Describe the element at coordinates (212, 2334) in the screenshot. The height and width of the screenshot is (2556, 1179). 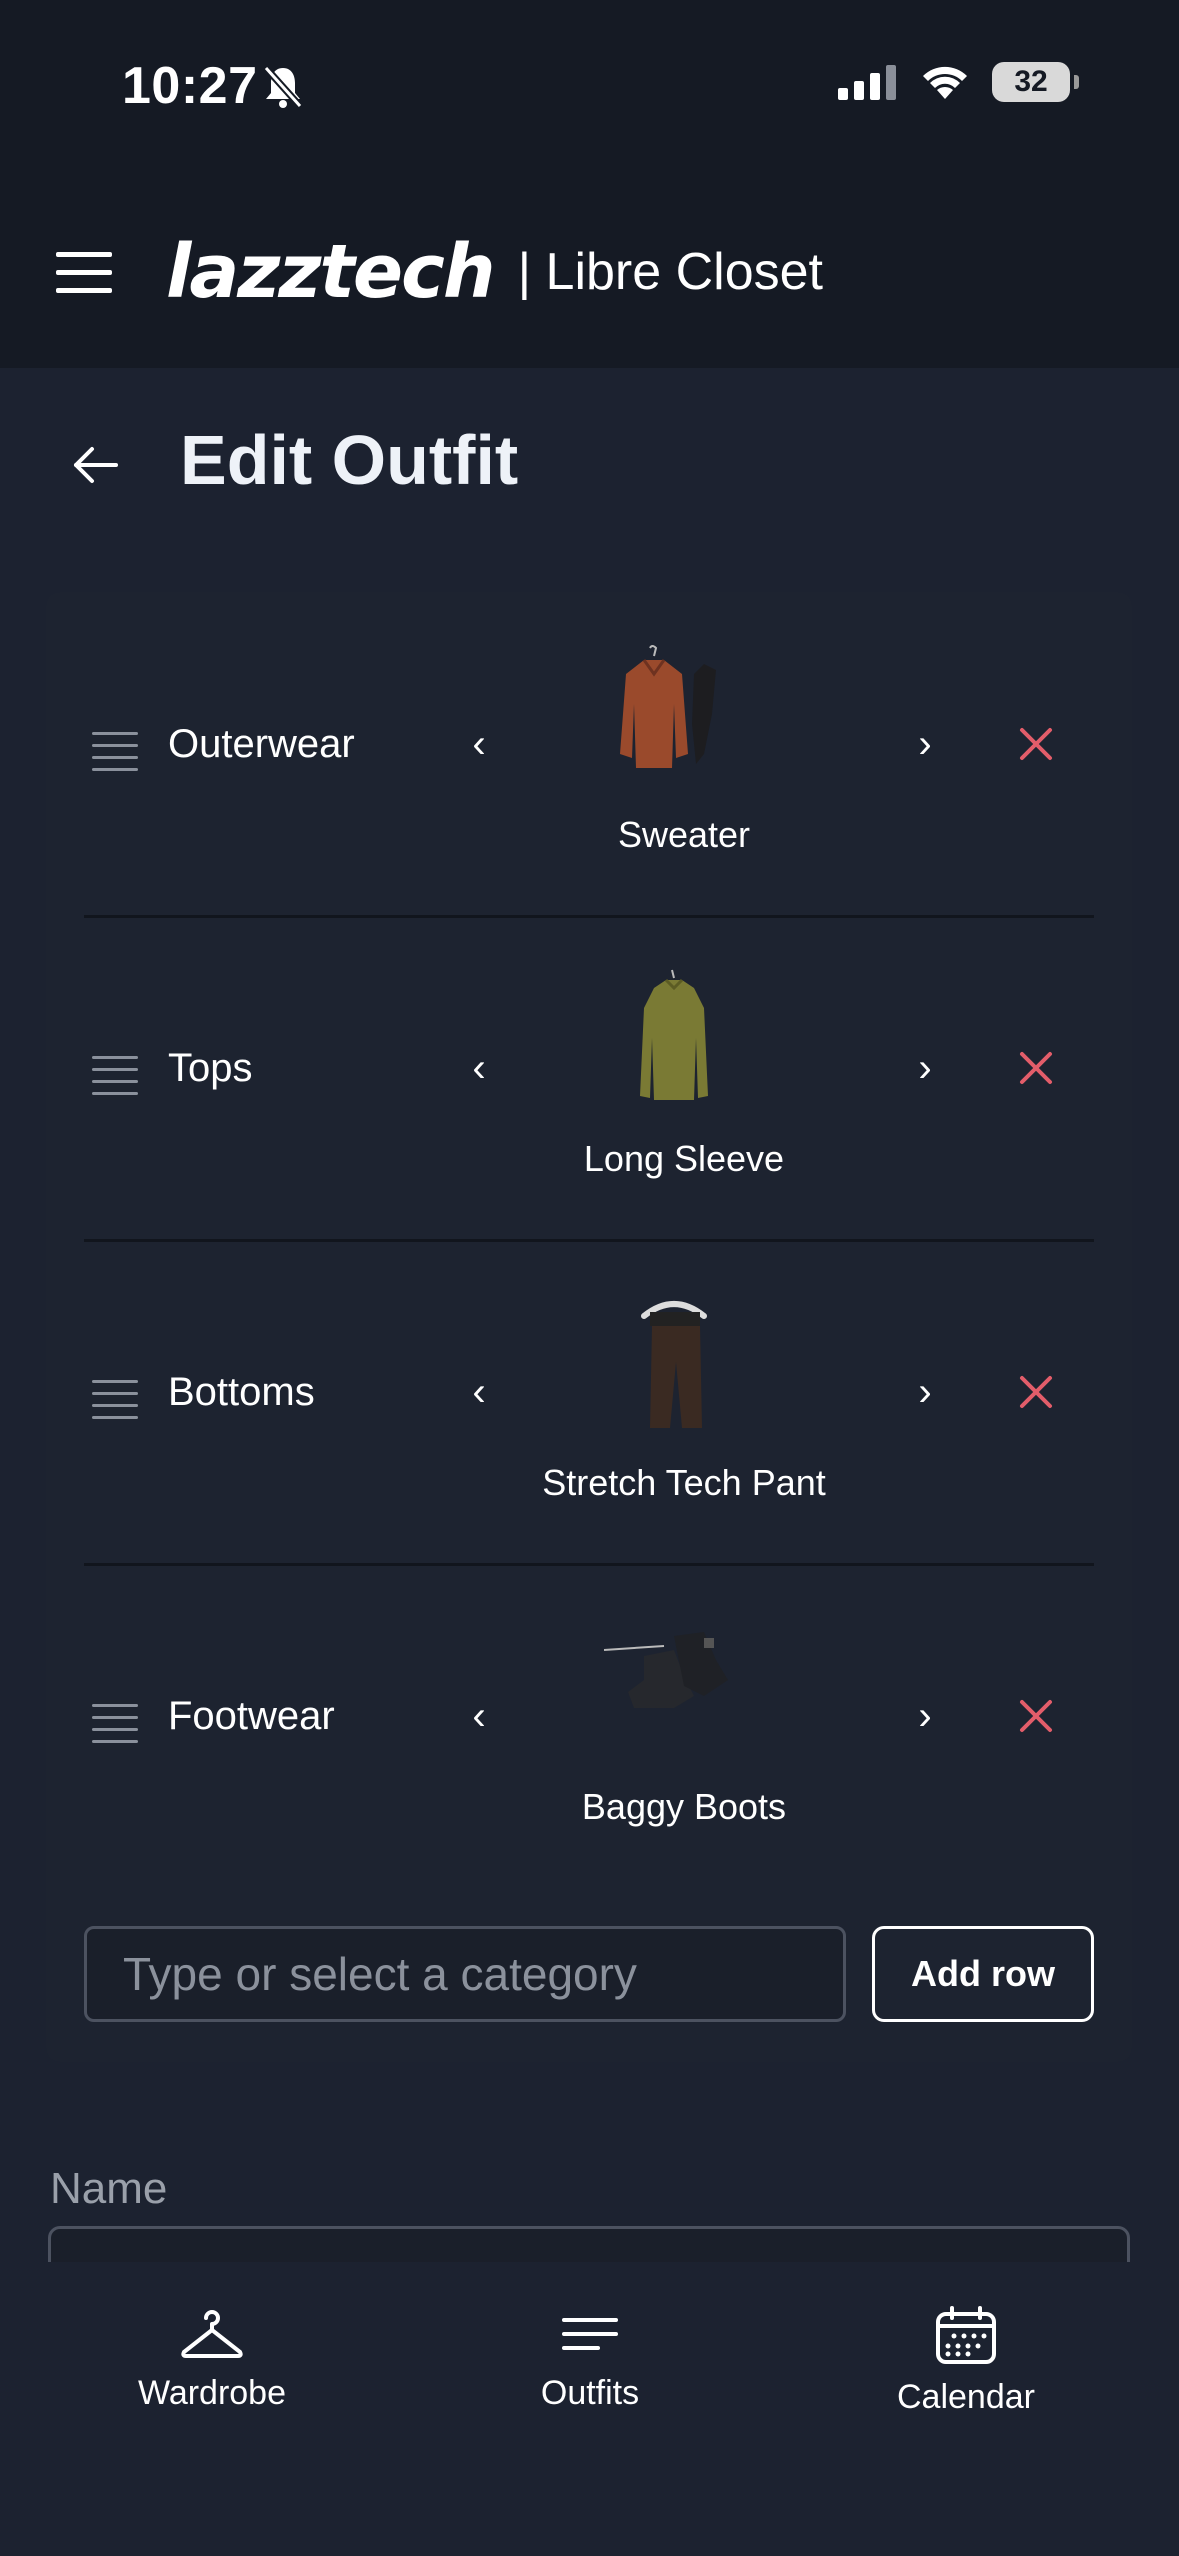
I see `hanger-icon` at that location.